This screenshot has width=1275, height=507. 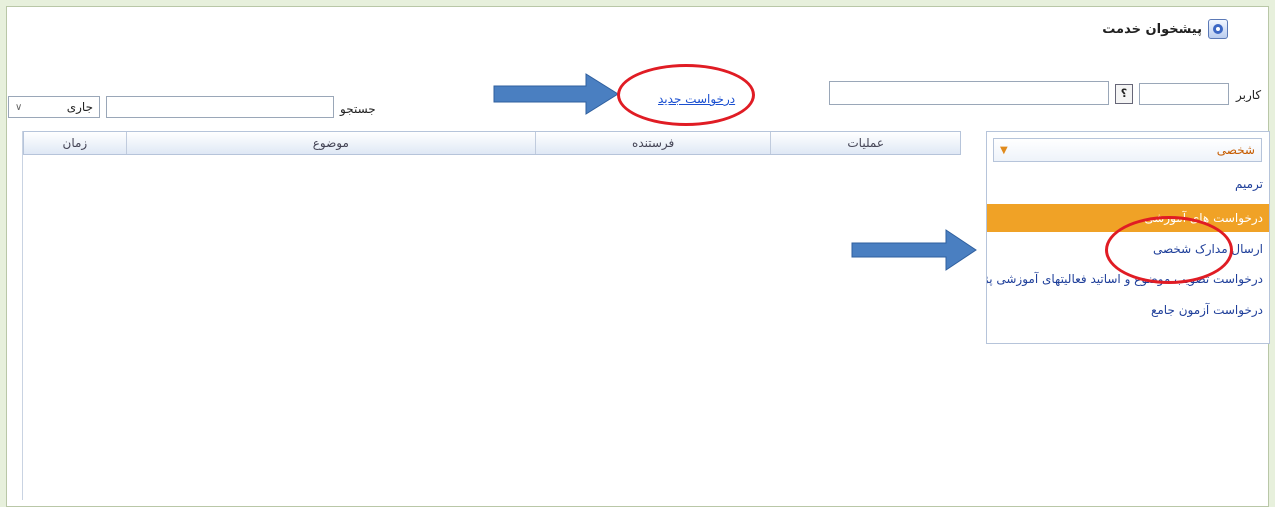 I want to click on column-operations: عملیات, so click(x=865, y=143).